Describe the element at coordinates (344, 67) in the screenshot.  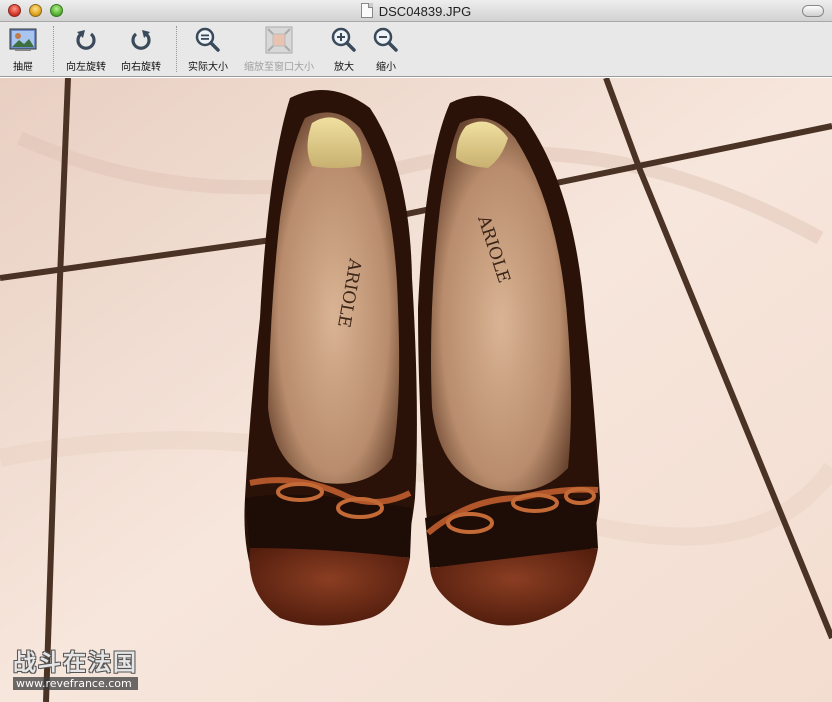
I see `zoom-in-label: 放大` at that location.